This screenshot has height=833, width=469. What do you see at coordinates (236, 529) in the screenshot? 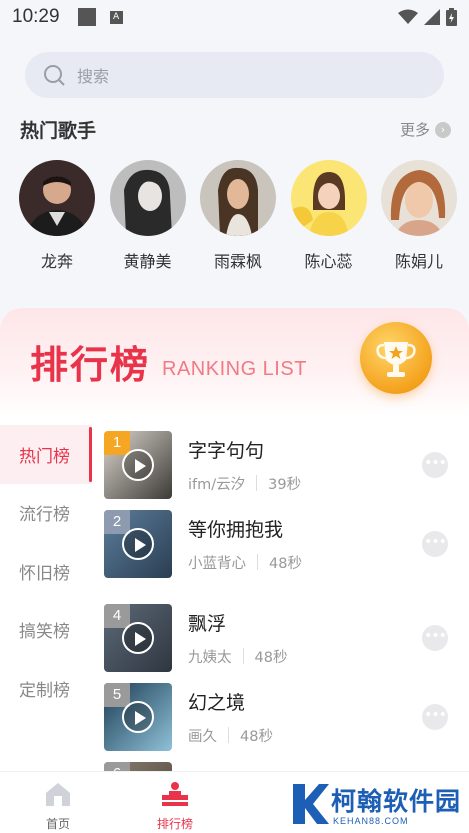
I see `song-title: 等你拥抱我` at bounding box center [236, 529].